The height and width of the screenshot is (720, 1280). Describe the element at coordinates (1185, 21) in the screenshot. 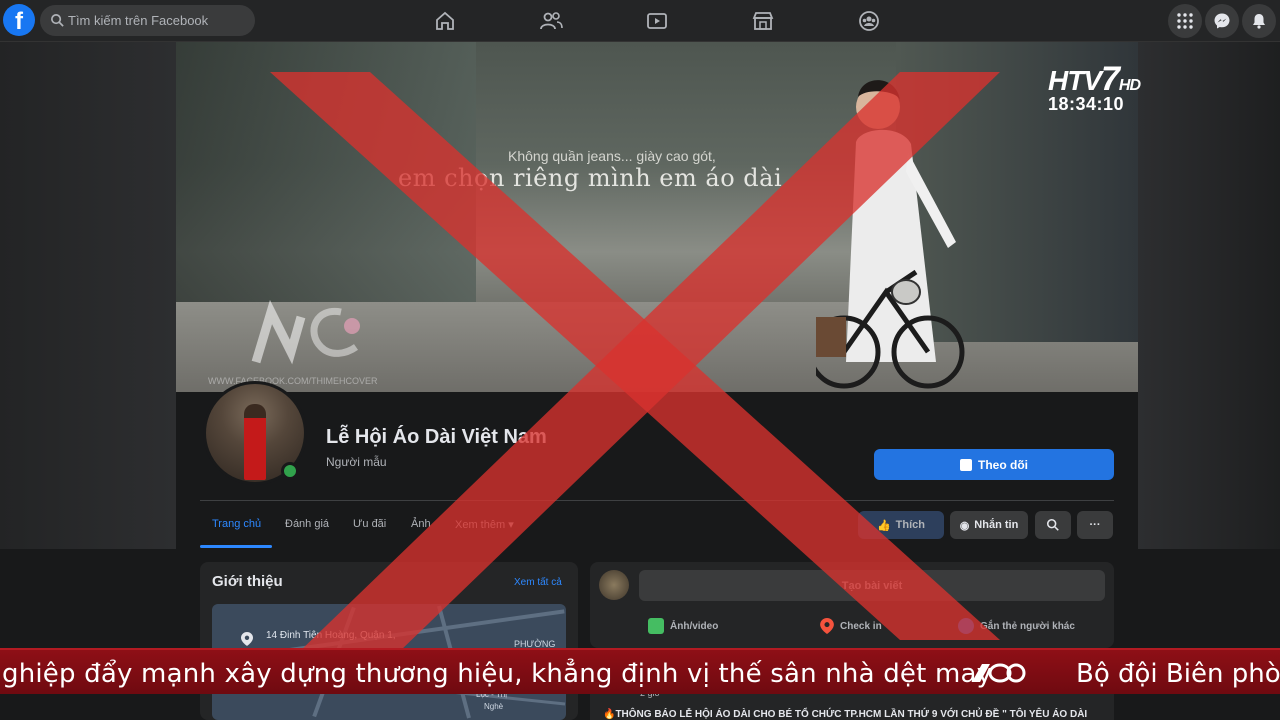

I see `menu-grid-icon` at that location.